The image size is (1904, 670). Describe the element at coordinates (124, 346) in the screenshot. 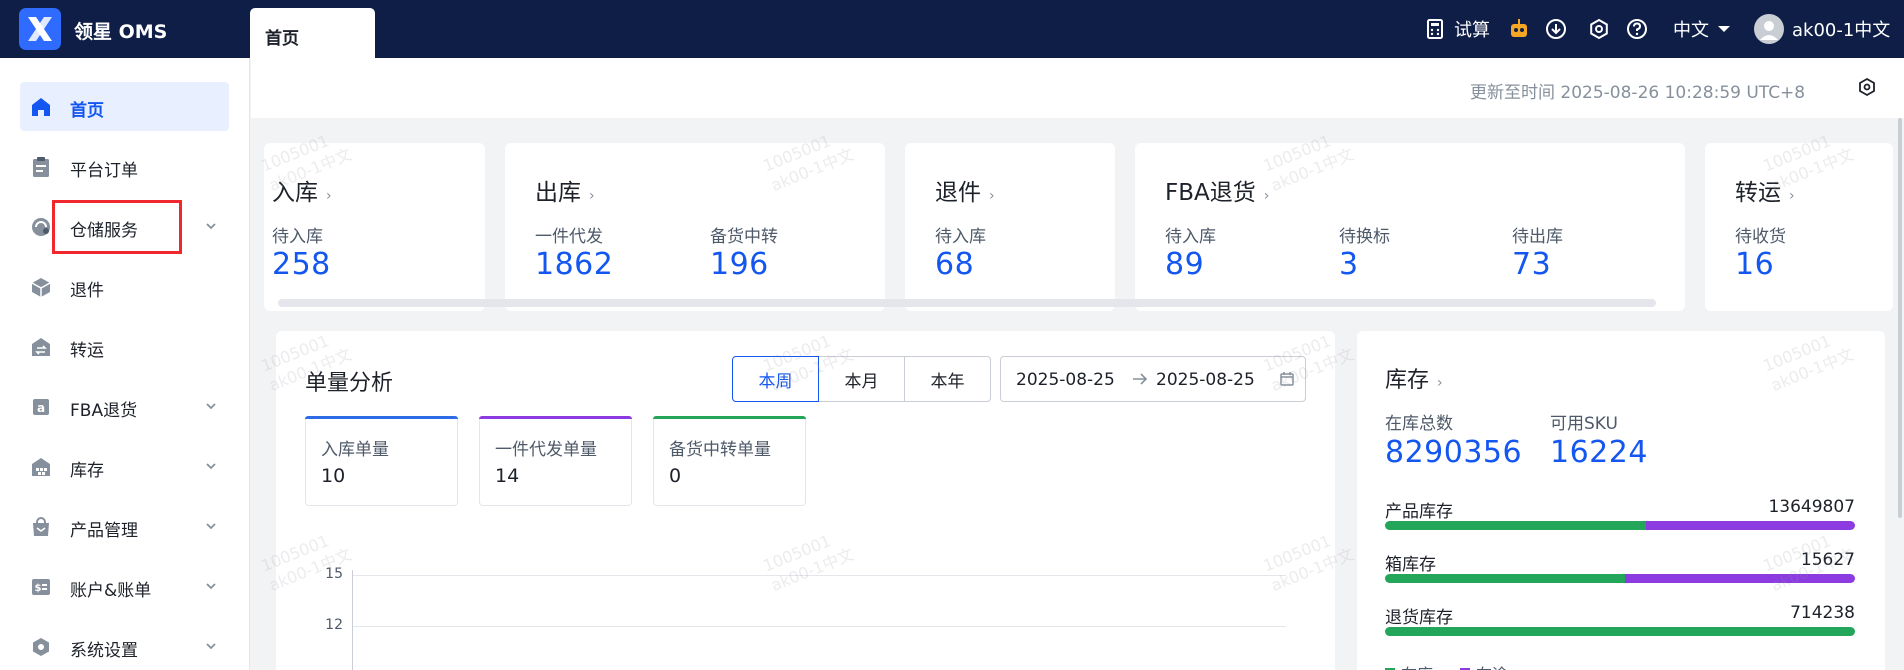

I see `sidebar-item-transfer: 转运` at that location.